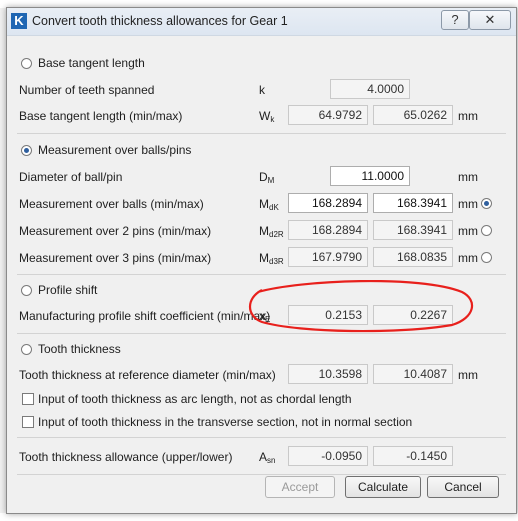  I want to click on profile-shift-coef-min: 0.2153, so click(328, 315).